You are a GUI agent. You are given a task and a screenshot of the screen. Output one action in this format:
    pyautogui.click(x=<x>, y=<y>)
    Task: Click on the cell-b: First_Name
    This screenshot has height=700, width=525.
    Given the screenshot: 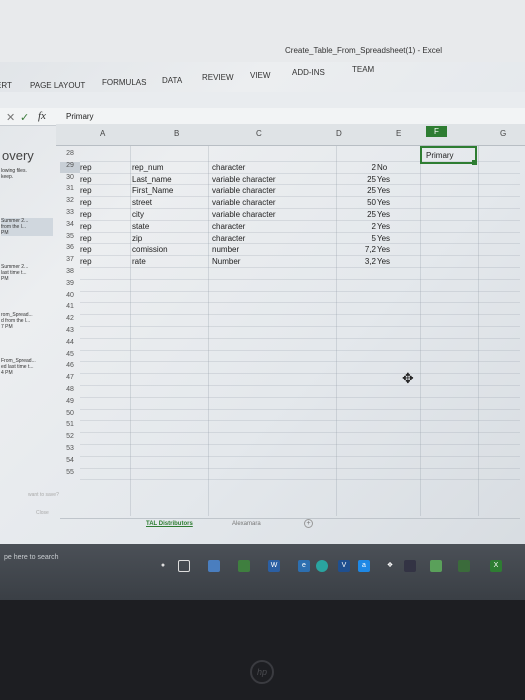 What is the action you would take?
    pyautogui.click(x=152, y=190)
    